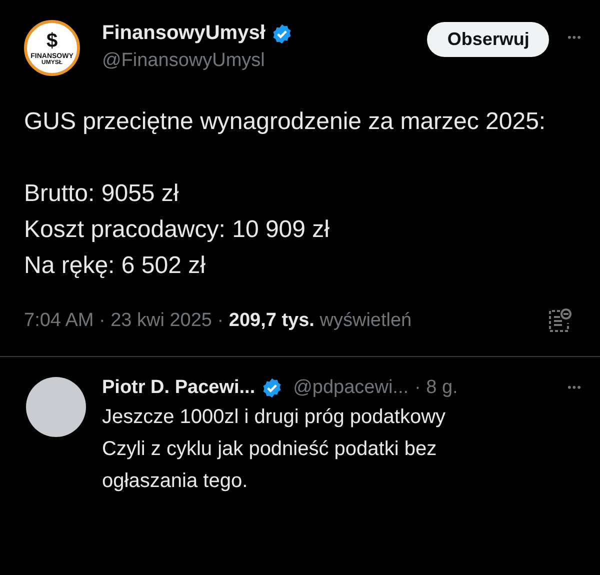 The height and width of the screenshot is (575, 600). What do you see at coordinates (488, 39) in the screenshot?
I see `follow-button: Obserwuj` at bounding box center [488, 39].